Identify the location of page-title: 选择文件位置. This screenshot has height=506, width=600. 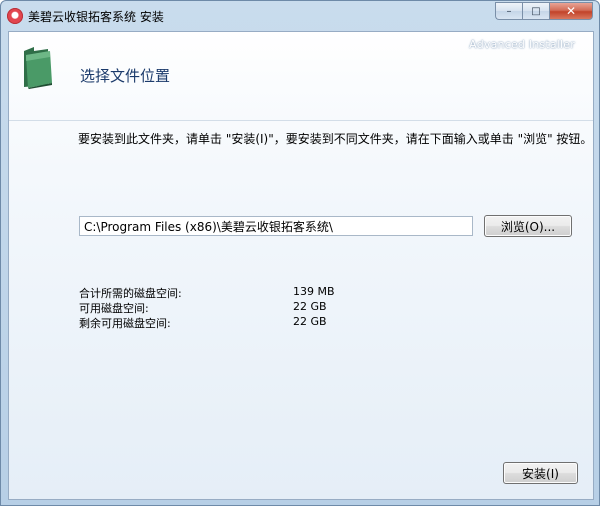
(125, 76).